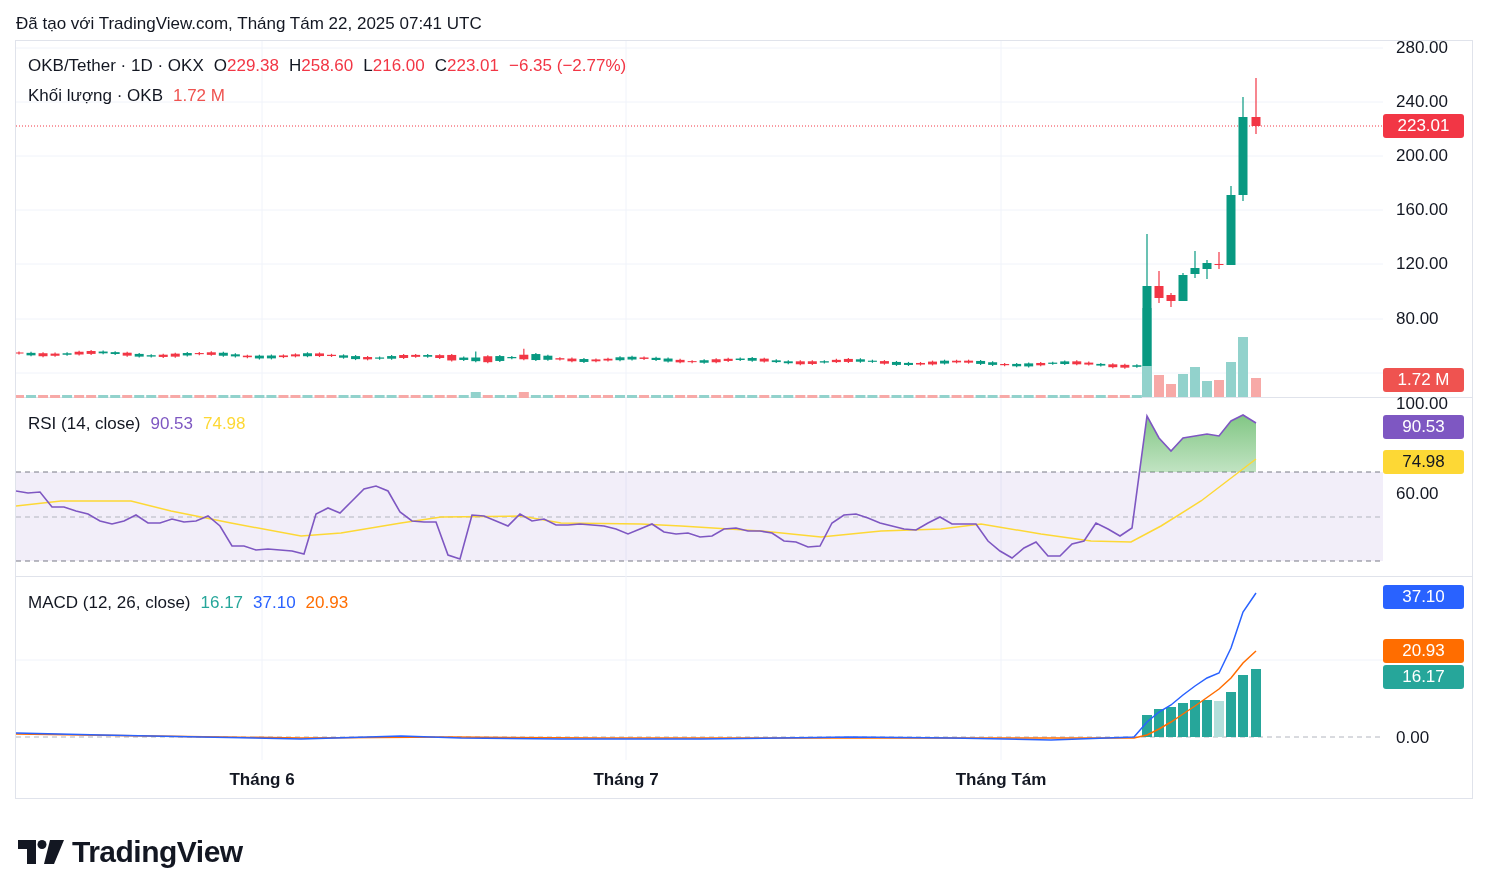 The height and width of the screenshot is (888, 1487). What do you see at coordinates (1422, 210) in the screenshot?
I see `axis-label: 160.00` at bounding box center [1422, 210].